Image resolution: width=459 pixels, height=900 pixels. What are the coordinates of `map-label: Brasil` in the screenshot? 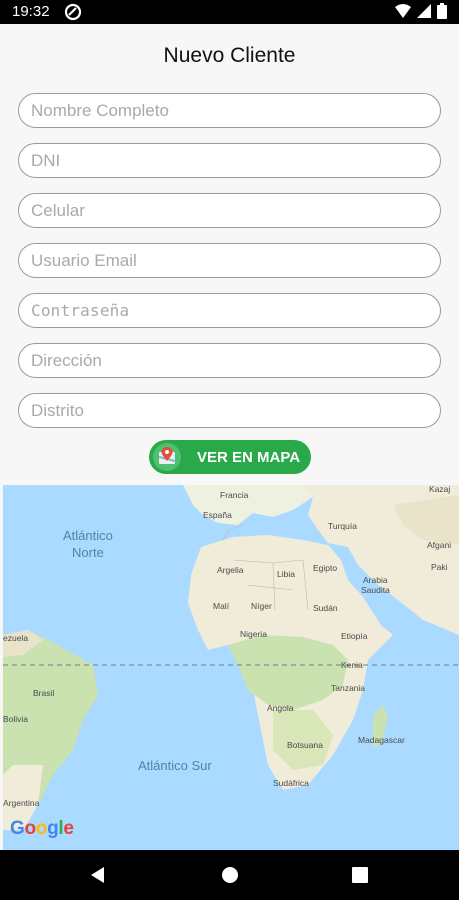 It's located at (44, 693).